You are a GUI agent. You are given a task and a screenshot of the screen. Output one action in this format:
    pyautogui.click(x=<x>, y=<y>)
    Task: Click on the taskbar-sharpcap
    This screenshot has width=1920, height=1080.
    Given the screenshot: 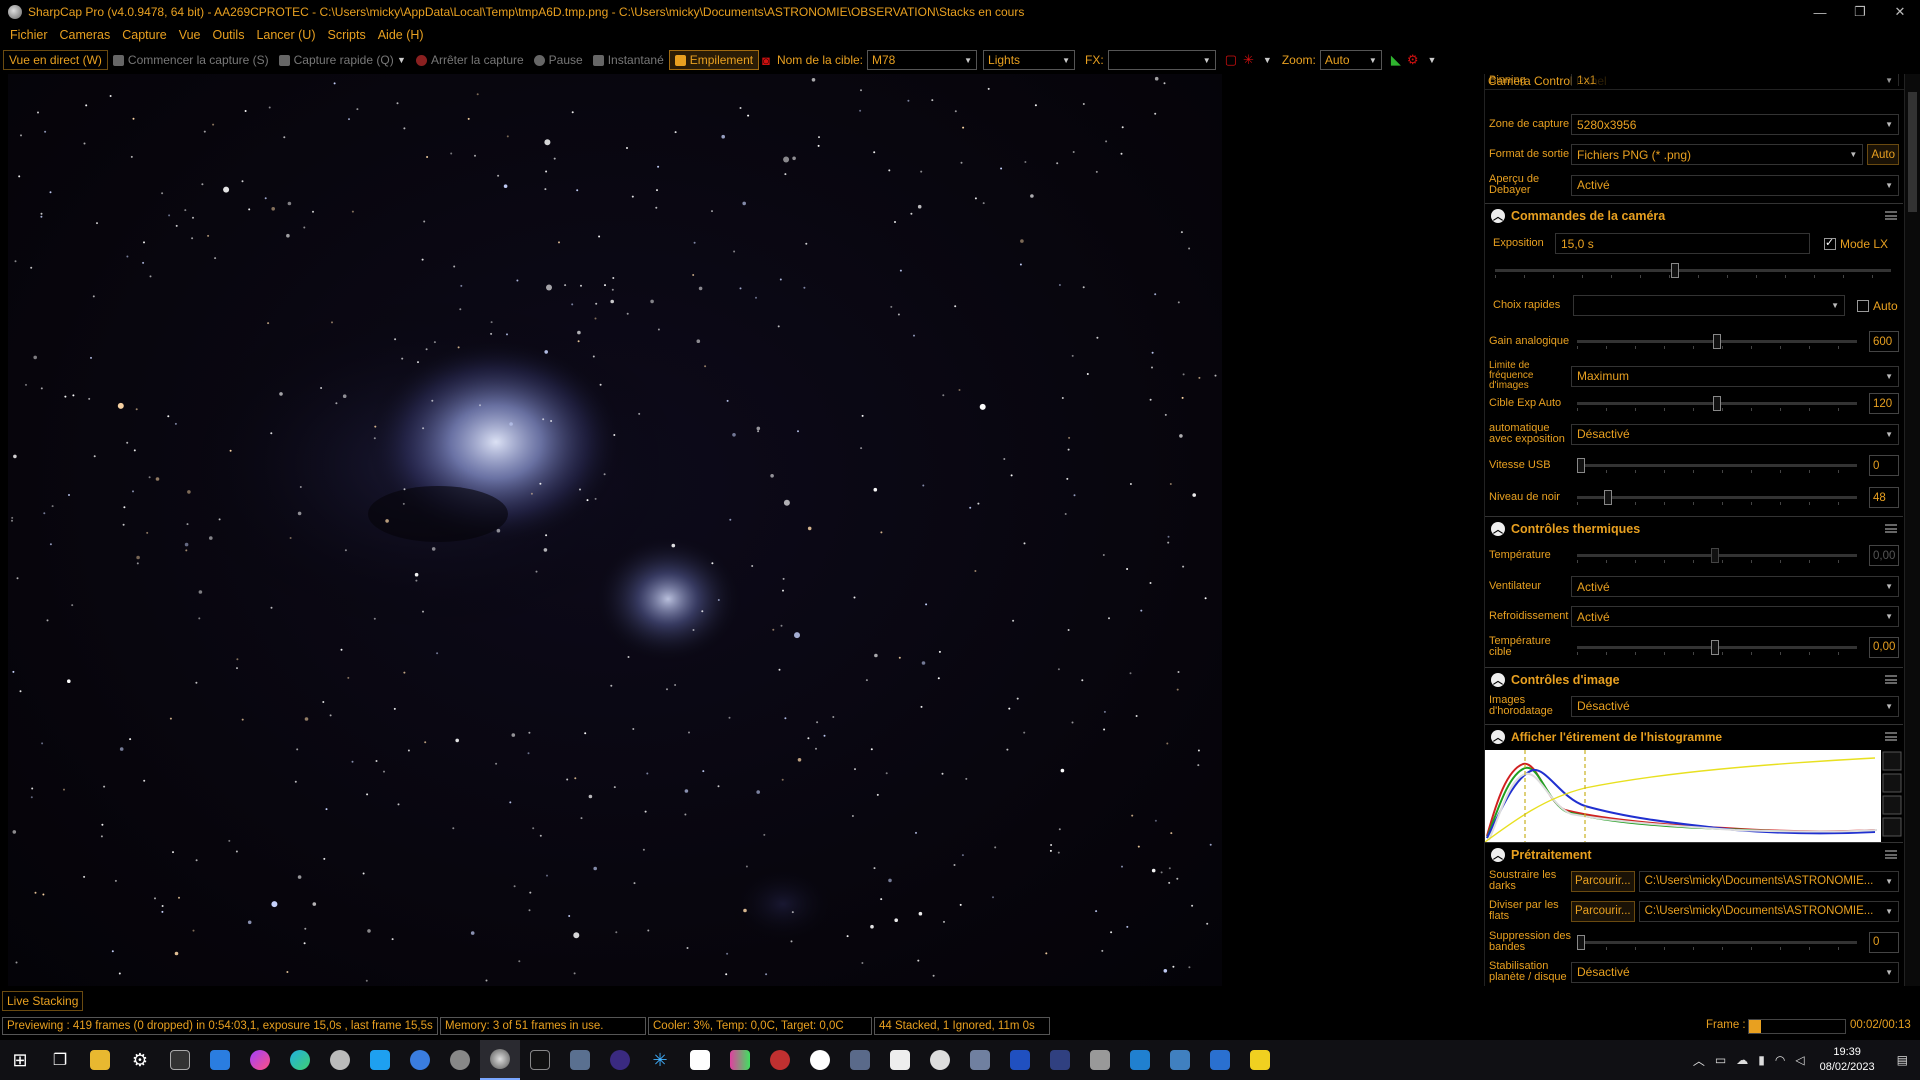 What is the action you would take?
    pyautogui.click(x=500, y=1060)
    